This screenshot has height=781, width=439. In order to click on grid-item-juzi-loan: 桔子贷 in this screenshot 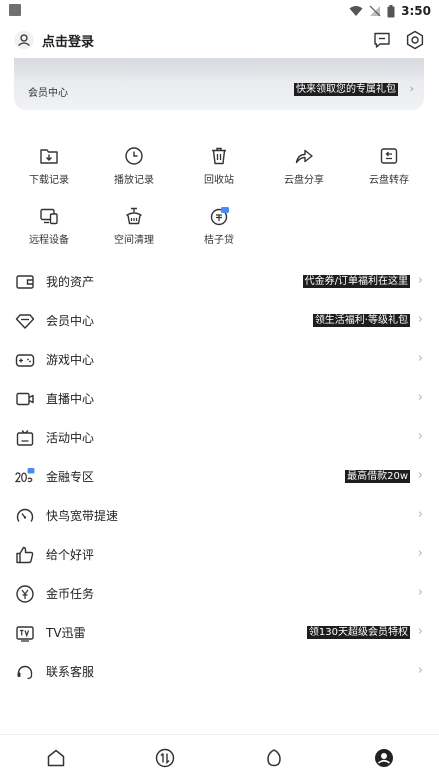, I will do `click(219, 225)`.